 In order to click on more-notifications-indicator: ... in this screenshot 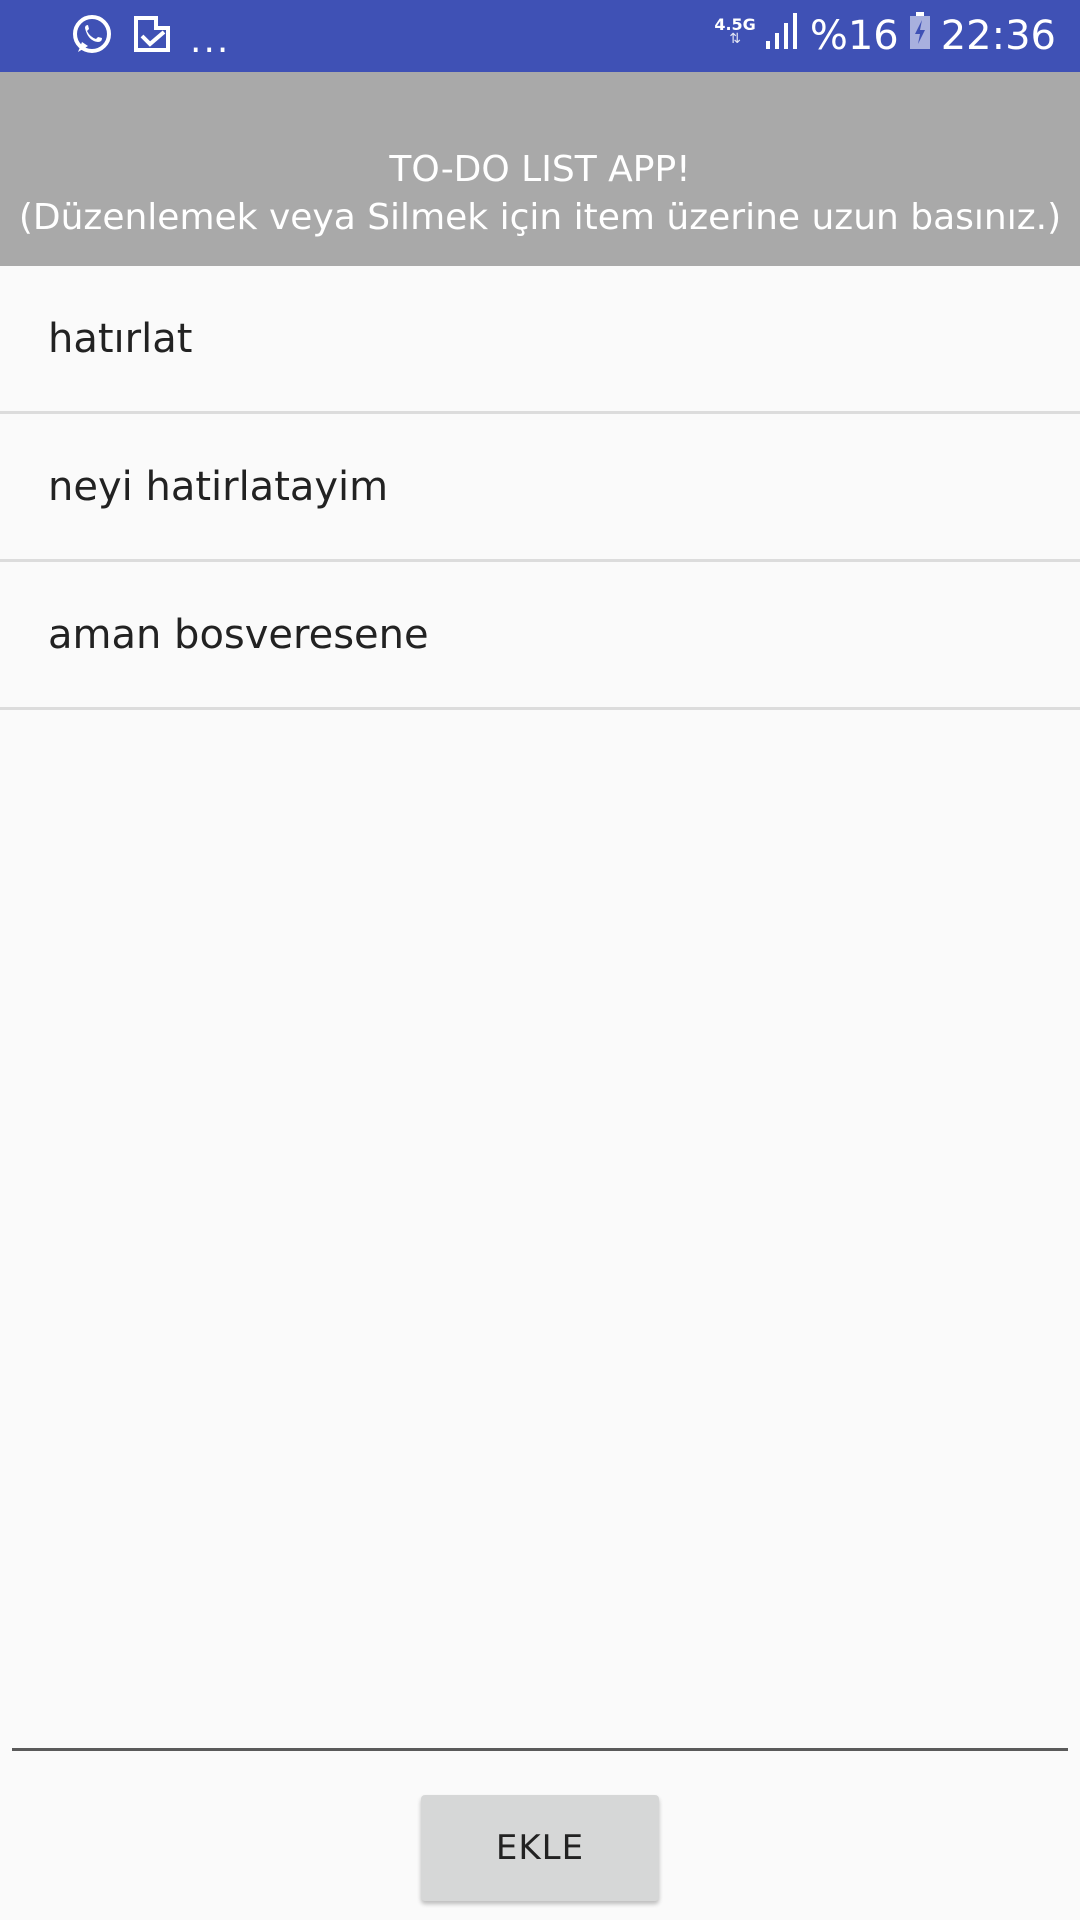, I will do `click(210, 40)`.